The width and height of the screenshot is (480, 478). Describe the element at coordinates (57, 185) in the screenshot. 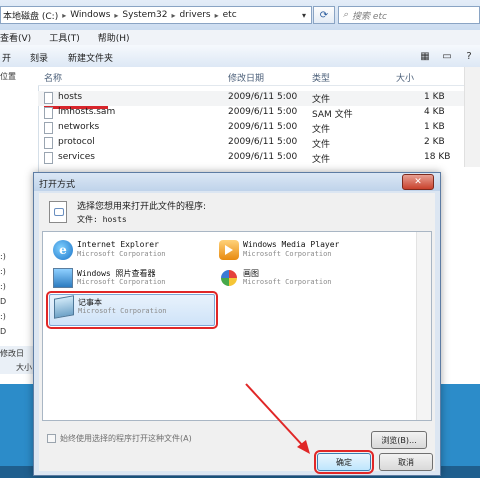

I see `dialog-title: 打开方式` at that location.